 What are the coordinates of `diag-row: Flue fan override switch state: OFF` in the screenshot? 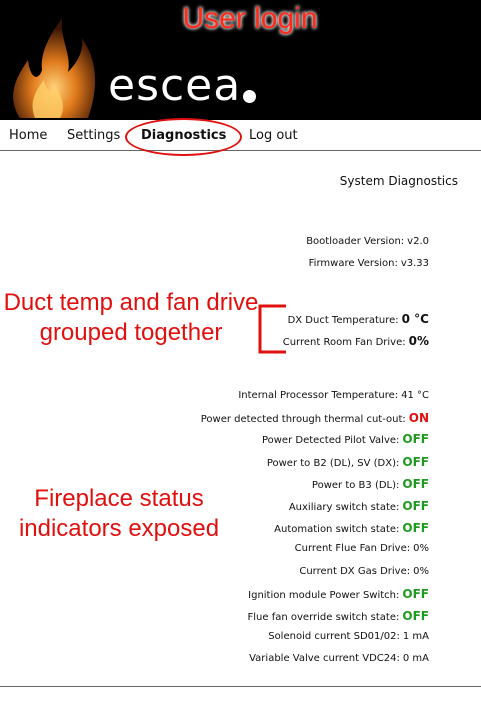 It's located at (338, 616).